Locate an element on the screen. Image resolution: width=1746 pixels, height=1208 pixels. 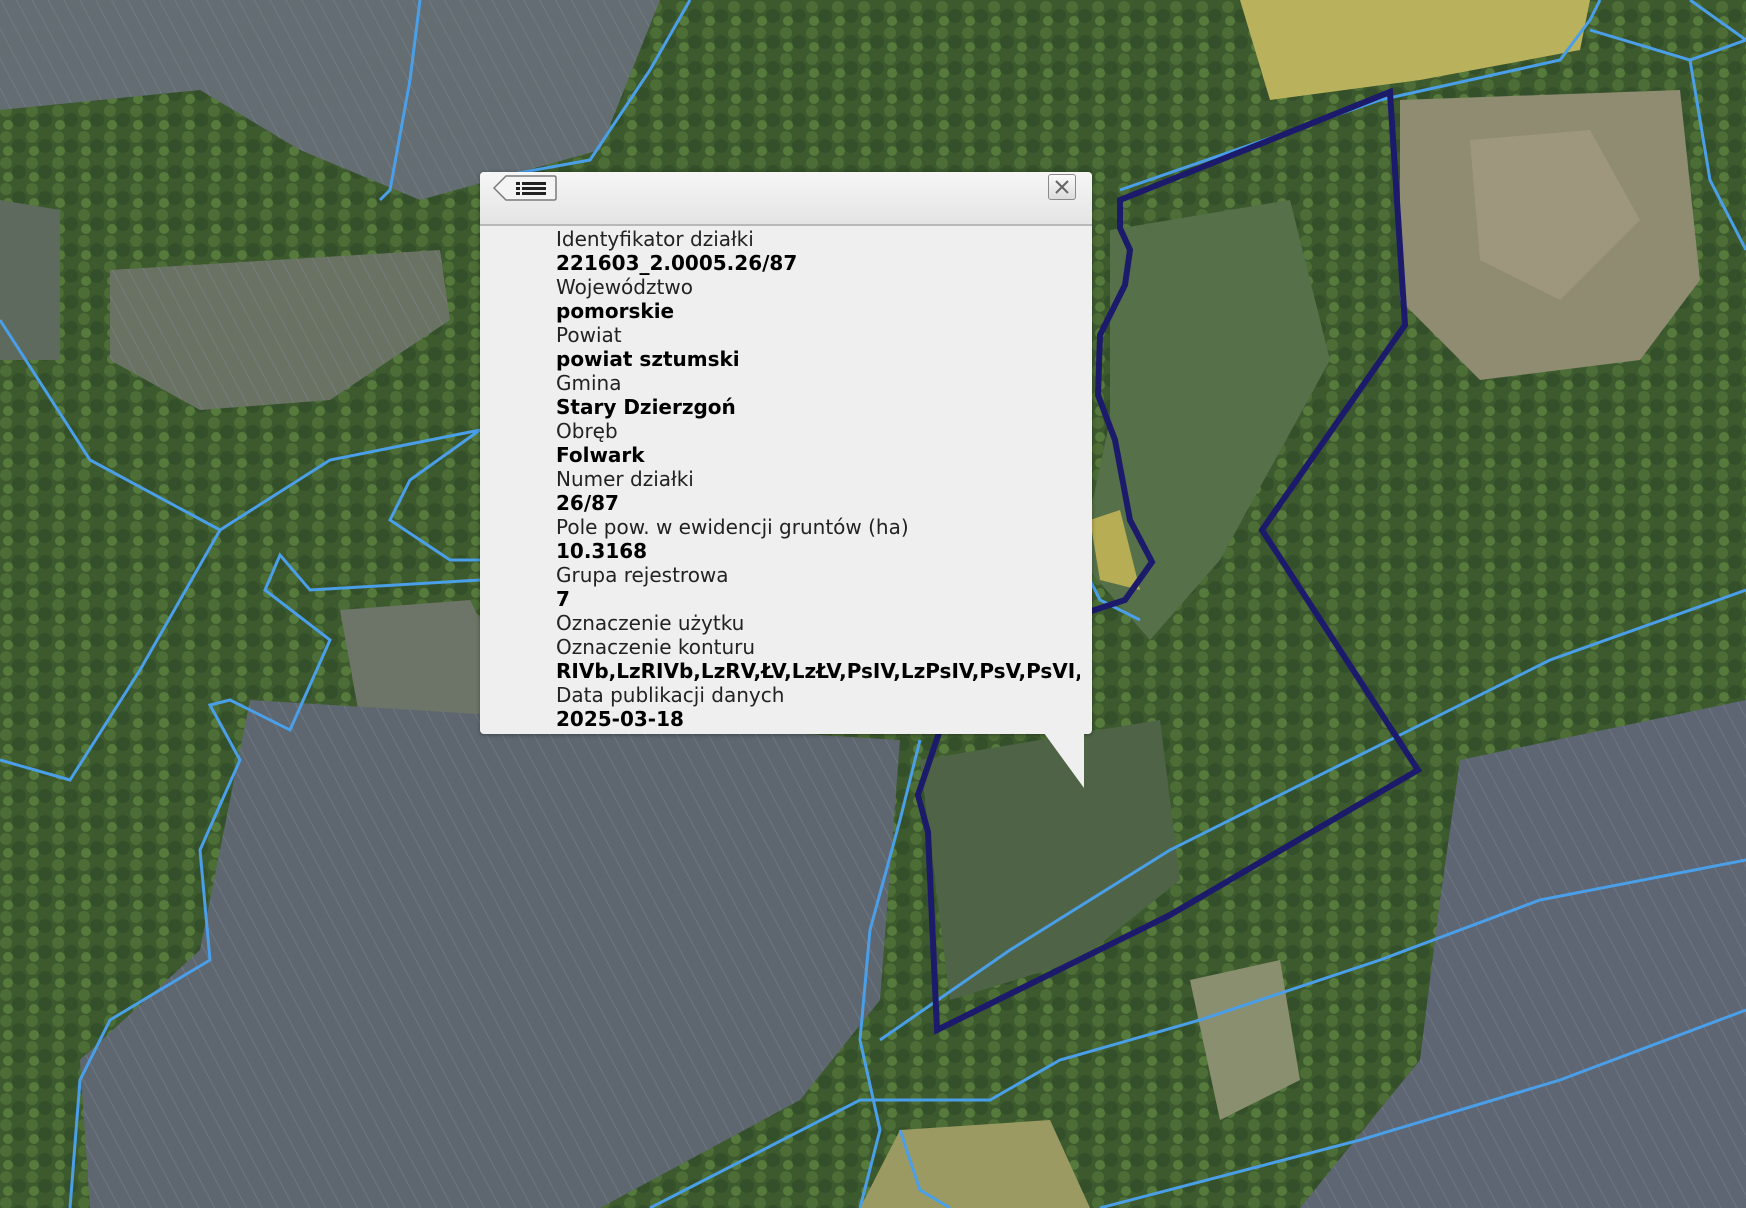
back-to-list-button is located at coordinates (525, 188).